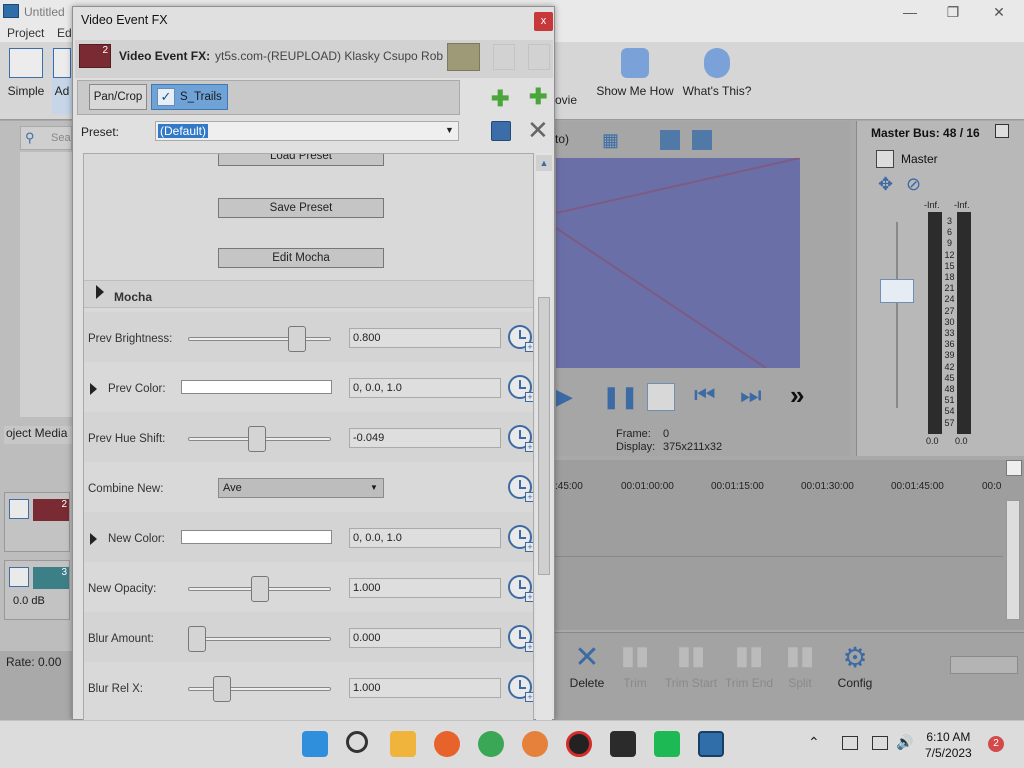  What do you see at coordinates (504, 57) in the screenshot?
I see `fx-browser-icon` at bounding box center [504, 57].